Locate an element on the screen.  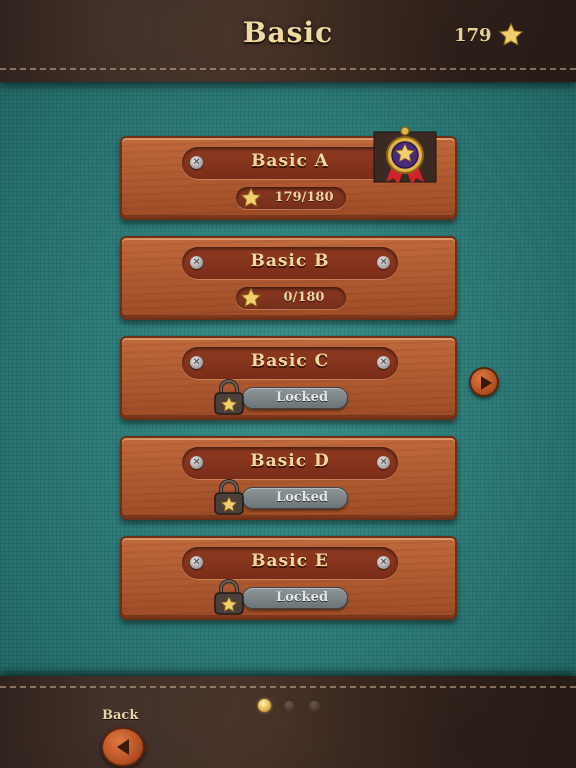
level-name: Basic A is located at coordinates (290, 161).